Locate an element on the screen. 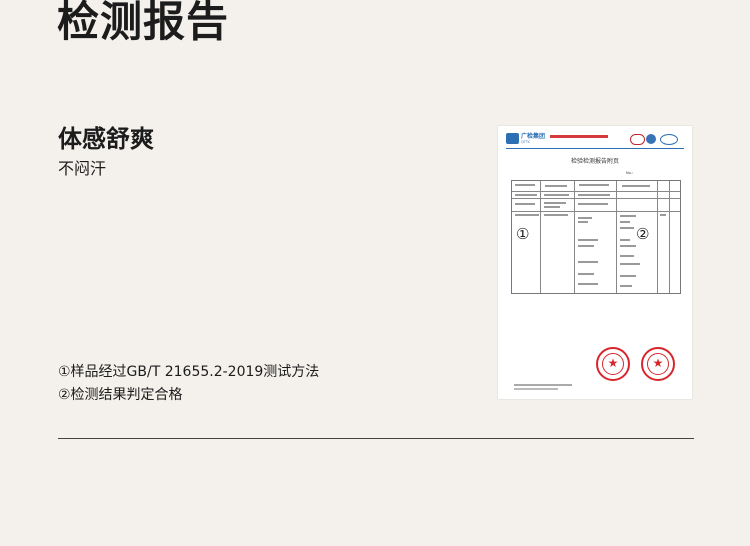 This screenshot has width=750, height=546. report-header: 广检集团 QTTC is located at coordinates (596, 140).